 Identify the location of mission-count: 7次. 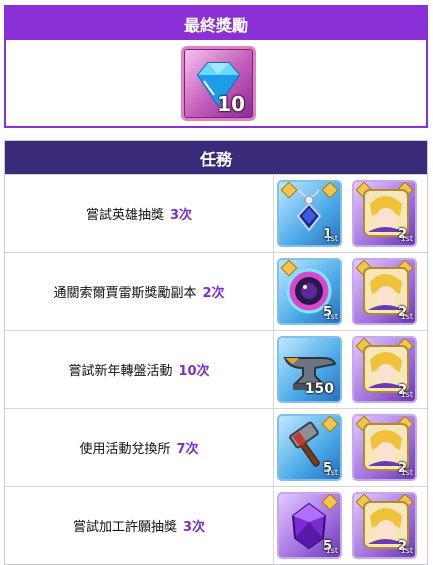
(187, 449).